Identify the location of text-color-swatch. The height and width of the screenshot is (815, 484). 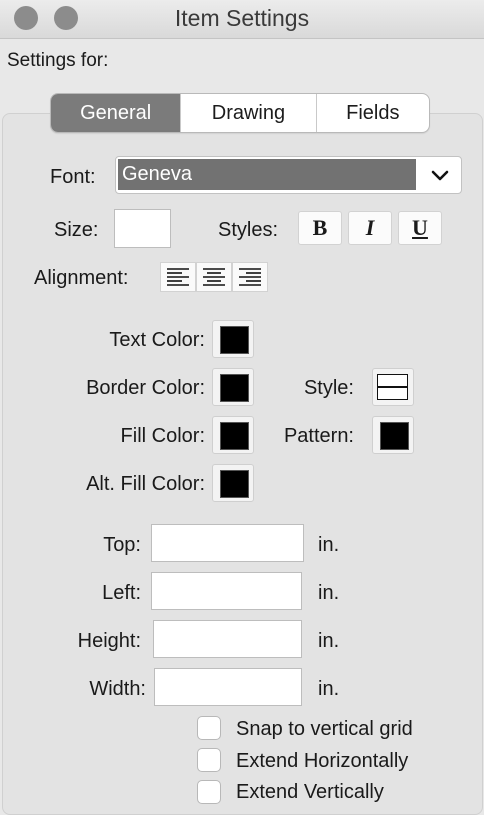
(233, 339).